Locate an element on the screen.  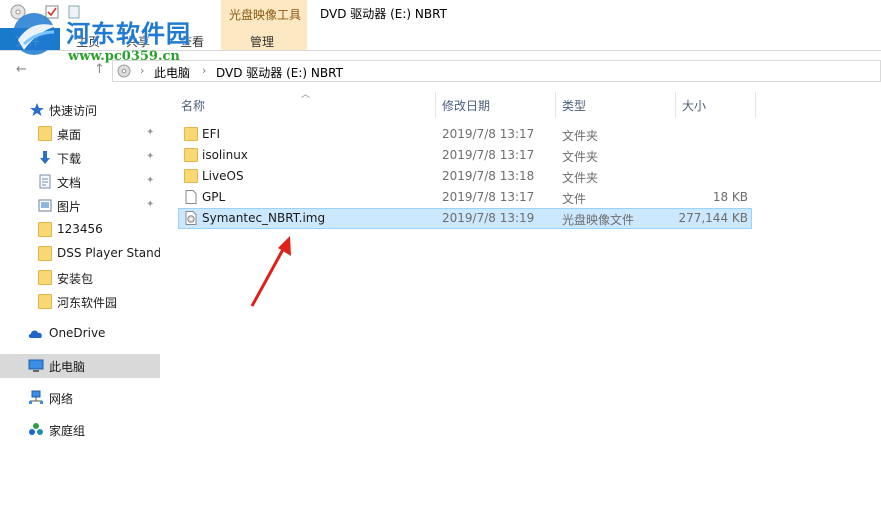
star-icon is located at coordinates (37, 109).